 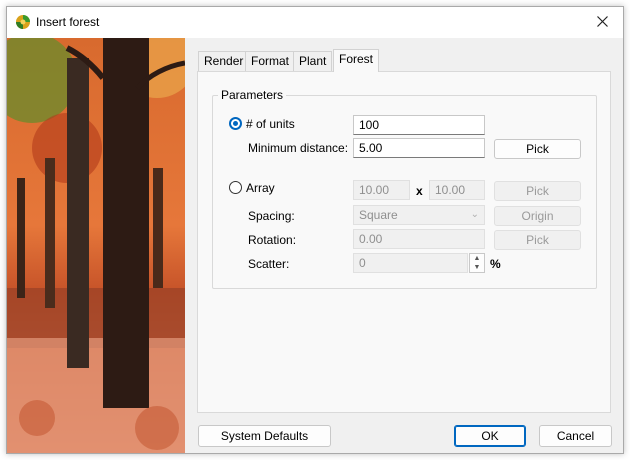 What do you see at coordinates (269, 264) in the screenshot?
I see `scatter-label: Scatter:` at bounding box center [269, 264].